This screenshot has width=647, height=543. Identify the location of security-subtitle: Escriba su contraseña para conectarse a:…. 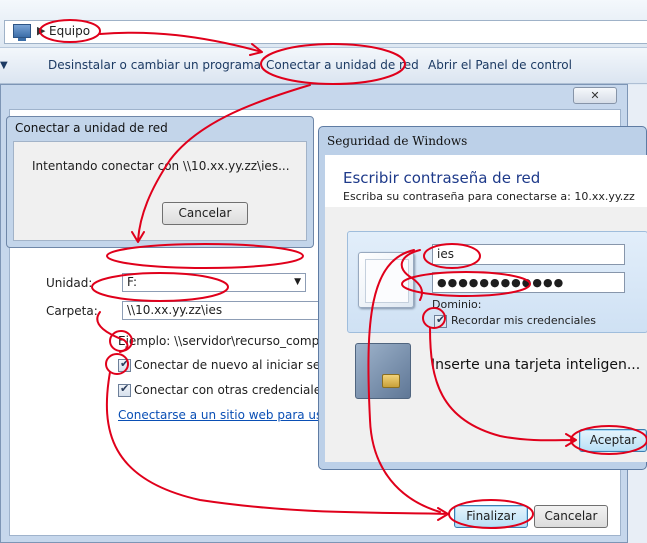
(489, 196).